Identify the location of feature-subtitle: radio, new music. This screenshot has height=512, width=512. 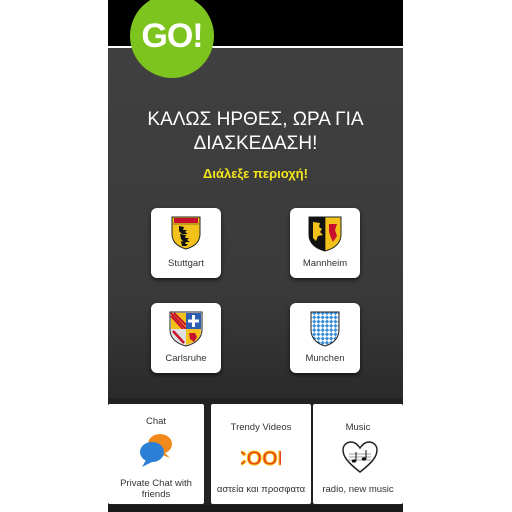
(358, 489).